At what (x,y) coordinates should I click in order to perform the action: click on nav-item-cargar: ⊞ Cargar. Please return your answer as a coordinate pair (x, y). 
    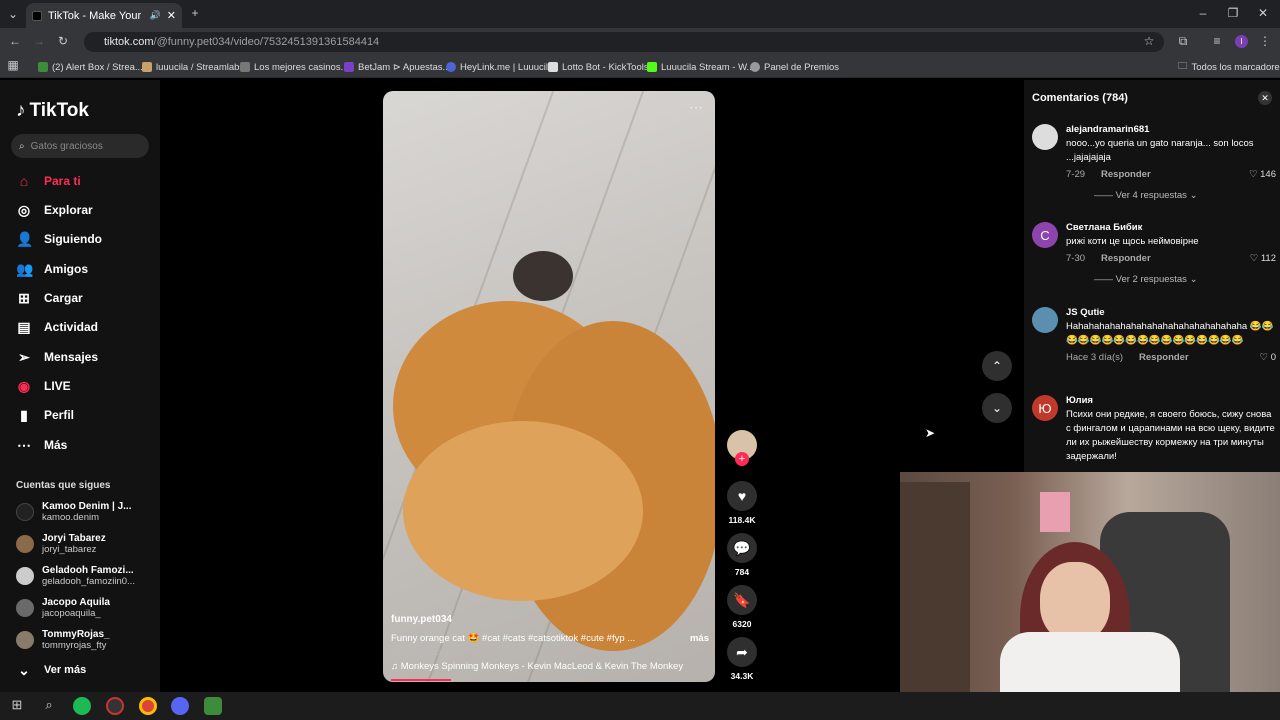
    Looking at the image, I should click on (49, 298).